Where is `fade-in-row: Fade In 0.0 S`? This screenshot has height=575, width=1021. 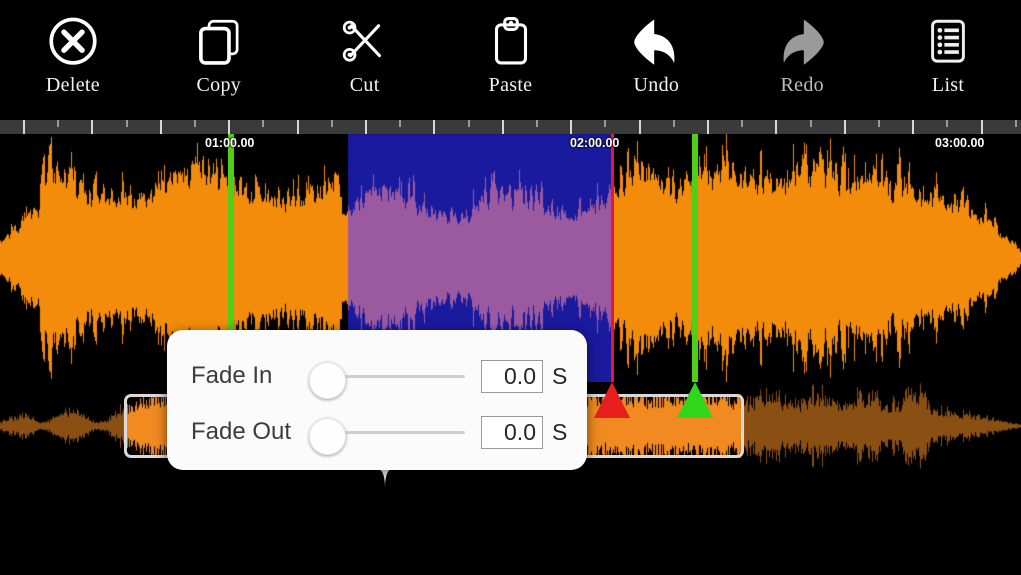 fade-in-row: Fade In 0.0 S is located at coordinates (377, 376).